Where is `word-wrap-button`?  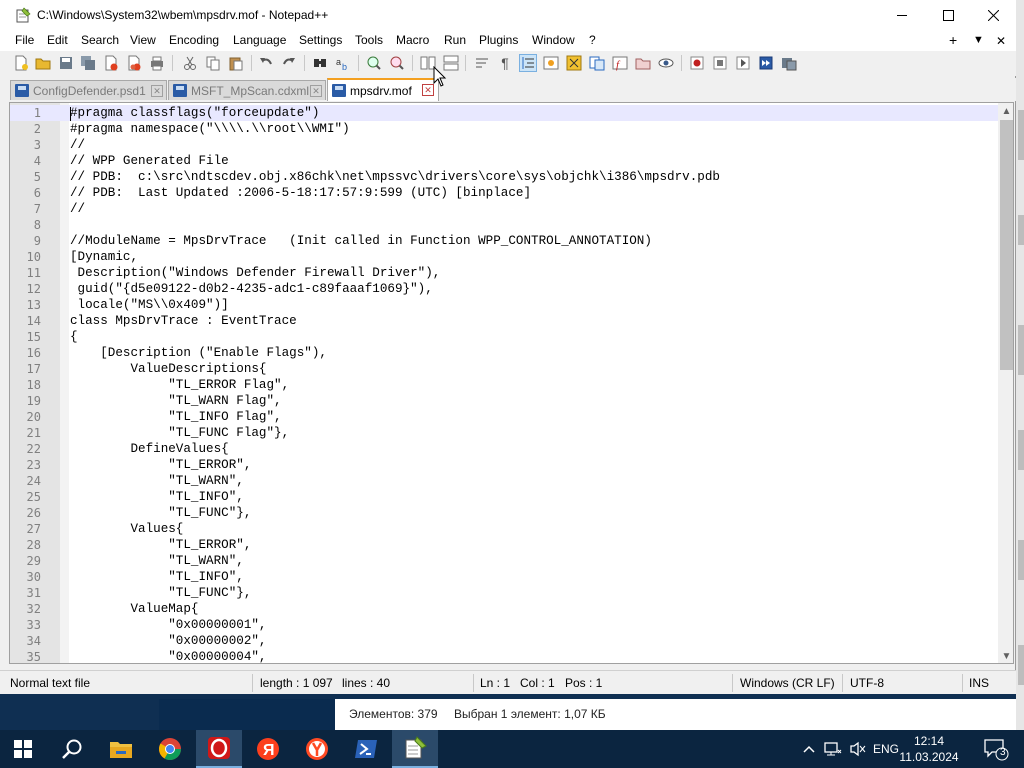
word-wrap-button is located at coordinates (482, 63).